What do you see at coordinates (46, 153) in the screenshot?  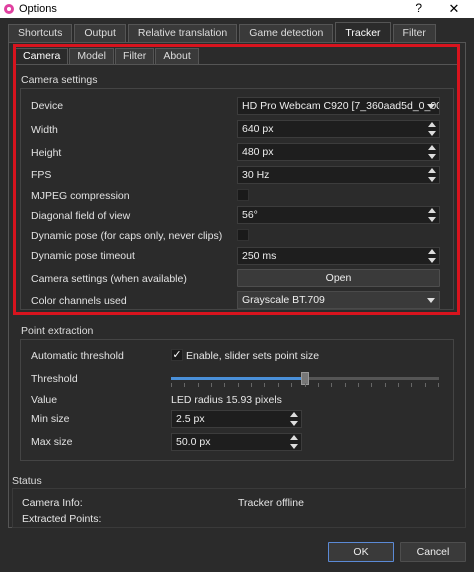 I see `height-label: Height` at bounding box center [46, 153].